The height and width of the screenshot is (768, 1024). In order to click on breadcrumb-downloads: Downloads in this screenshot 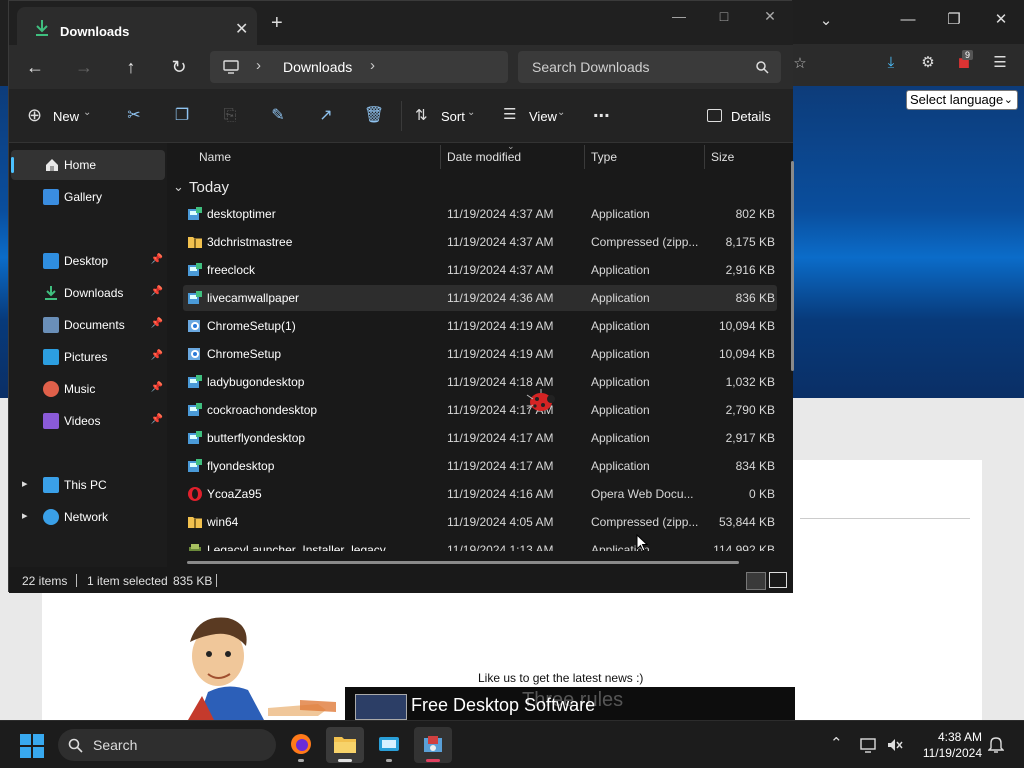, I will do `click(317, 67)`.